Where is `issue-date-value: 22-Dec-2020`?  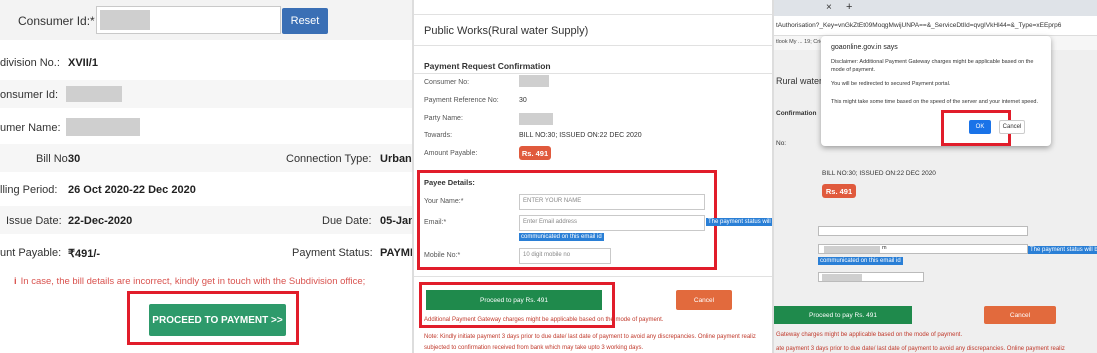
issue-date-value: 22-Dec-2020 is located at coordinates (100, 221).